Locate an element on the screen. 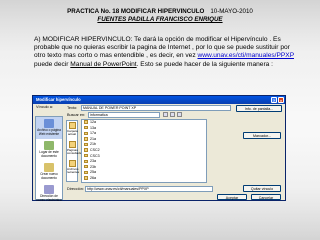  file-name: 25a is located at coordinates (93, 172).